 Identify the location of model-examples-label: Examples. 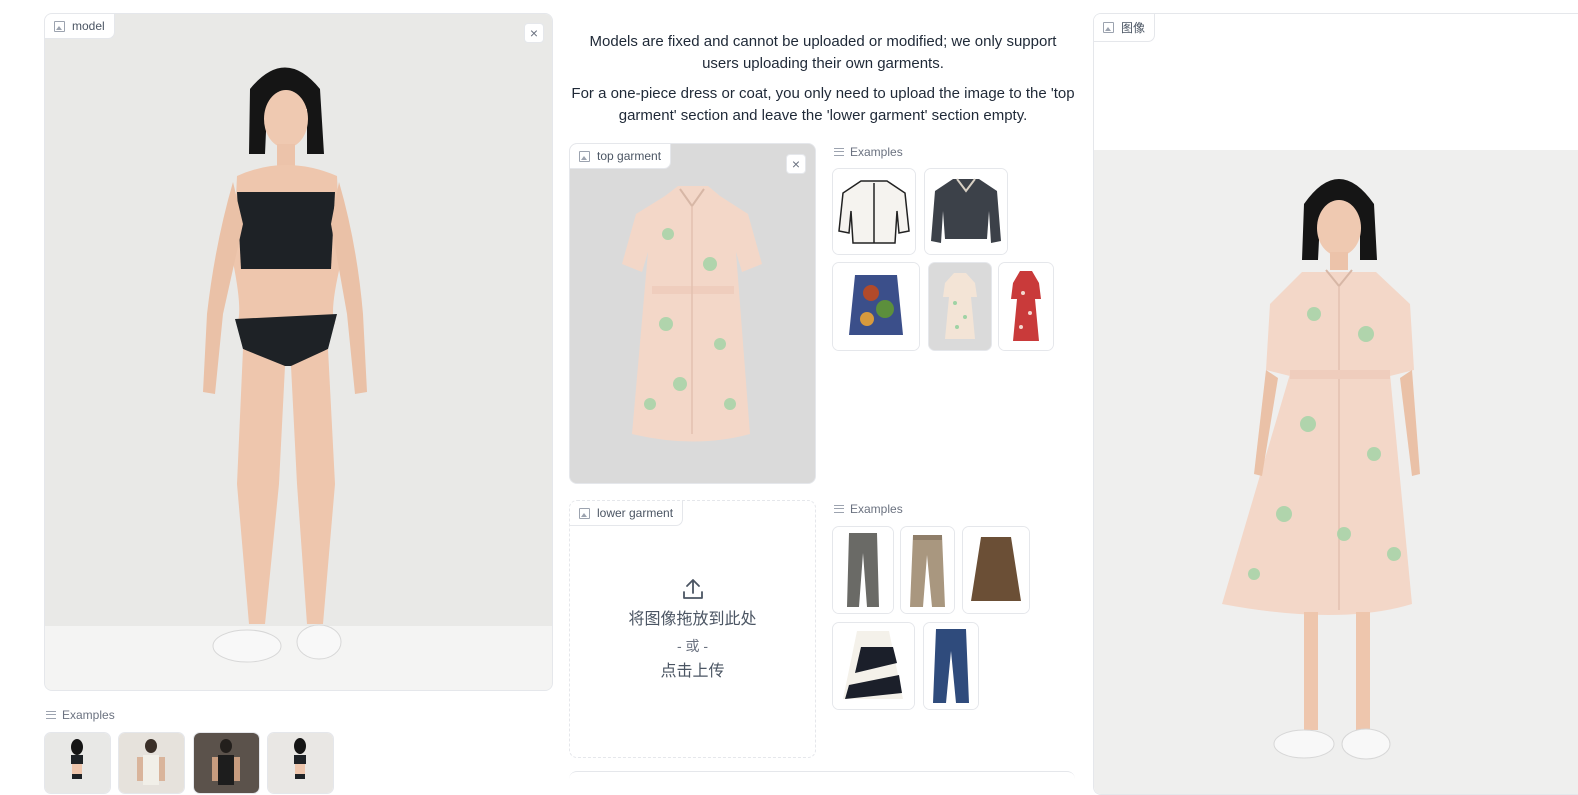
(80, 715).